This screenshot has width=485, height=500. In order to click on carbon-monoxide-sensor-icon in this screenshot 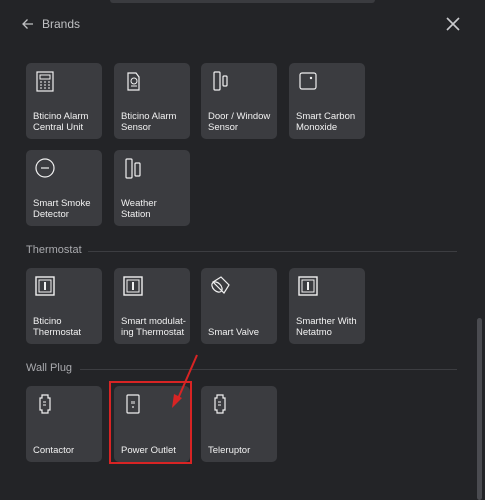, I will do `click(308, 81)`.